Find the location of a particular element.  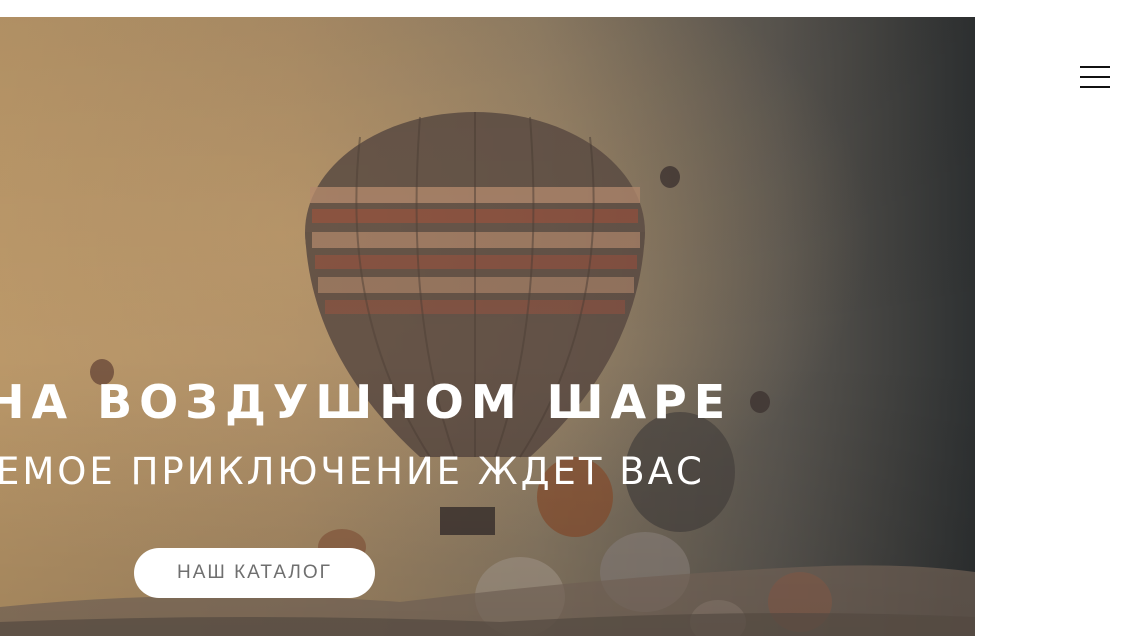

hamburger-menu-icon is located at coordinates (1096, 78).